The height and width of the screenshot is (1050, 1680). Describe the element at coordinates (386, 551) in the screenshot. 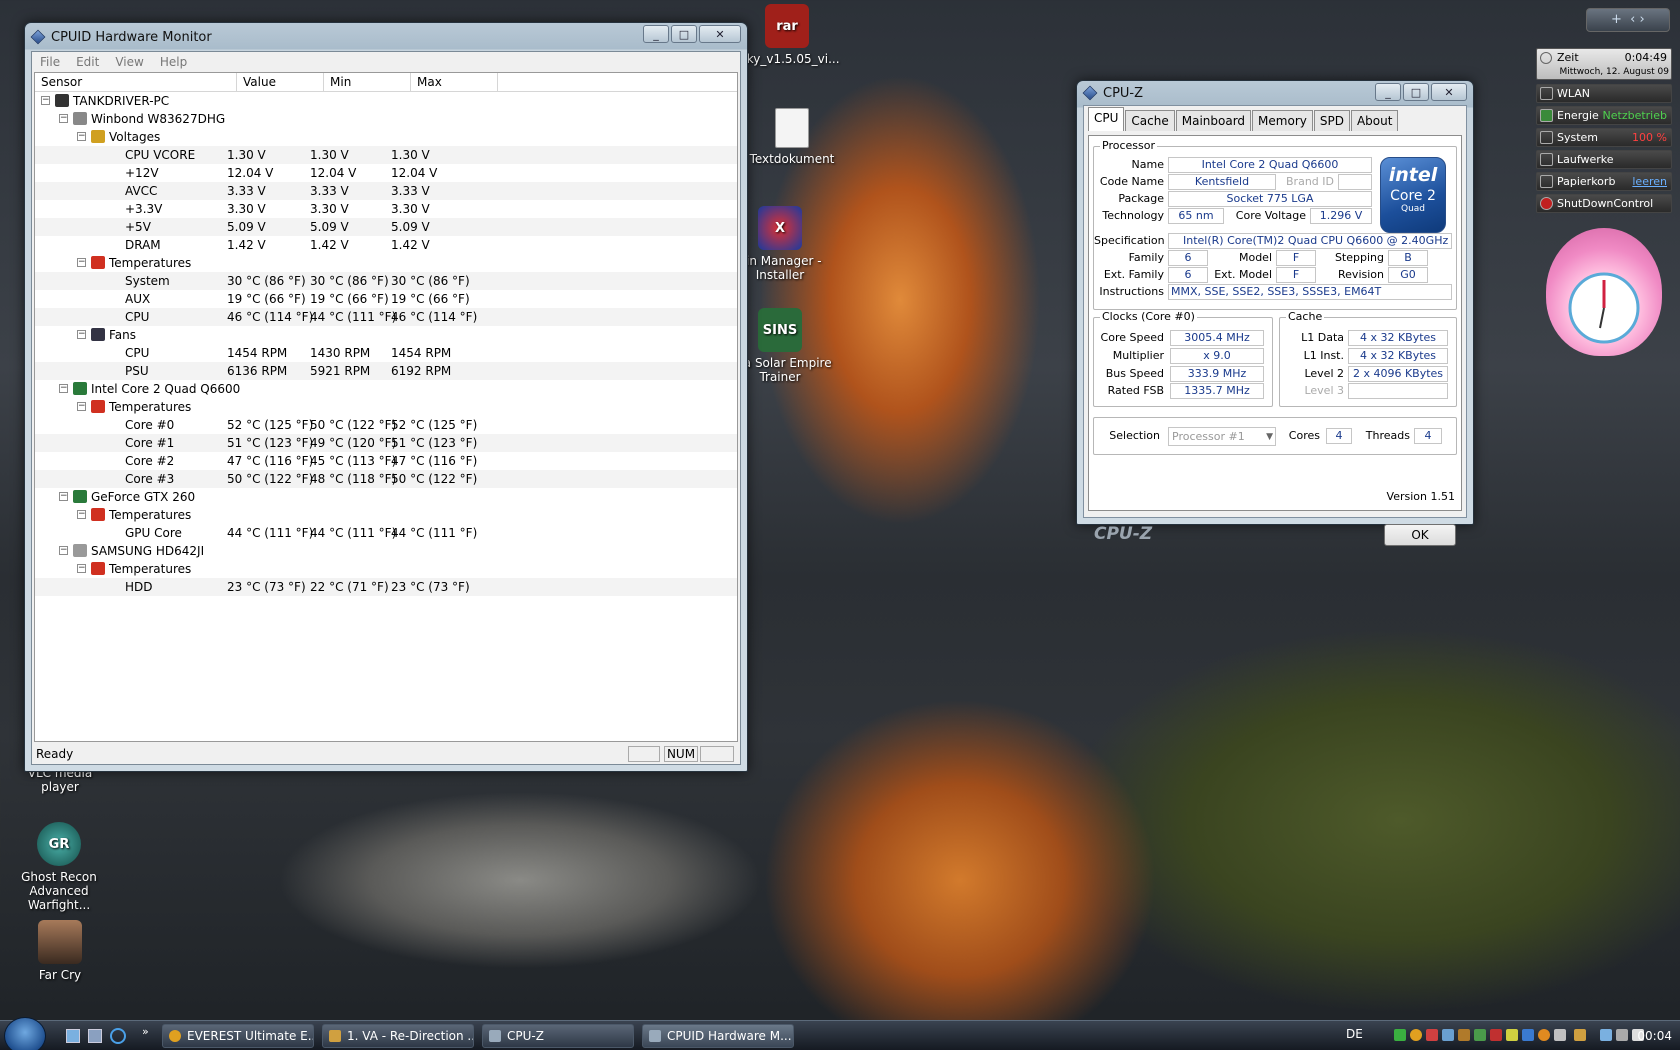

I see `tree-node: − SAMSUNG HD642JI` at that location.